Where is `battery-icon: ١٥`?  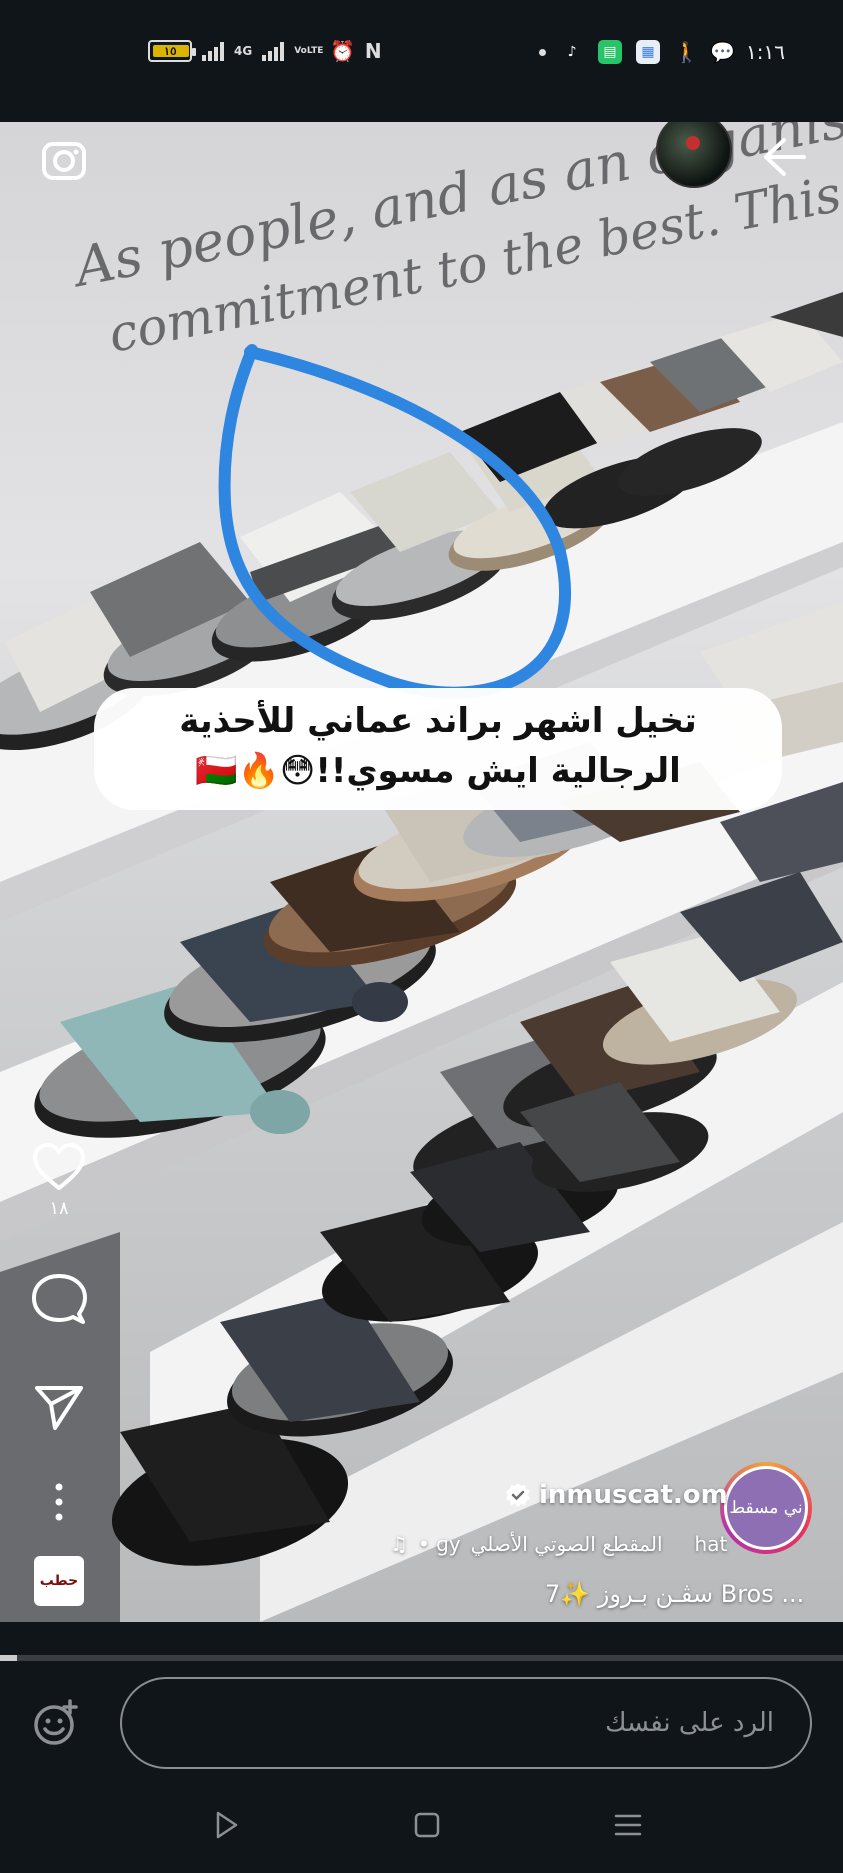
battery-icon: ١٥ is located at coordinates (172, 51).